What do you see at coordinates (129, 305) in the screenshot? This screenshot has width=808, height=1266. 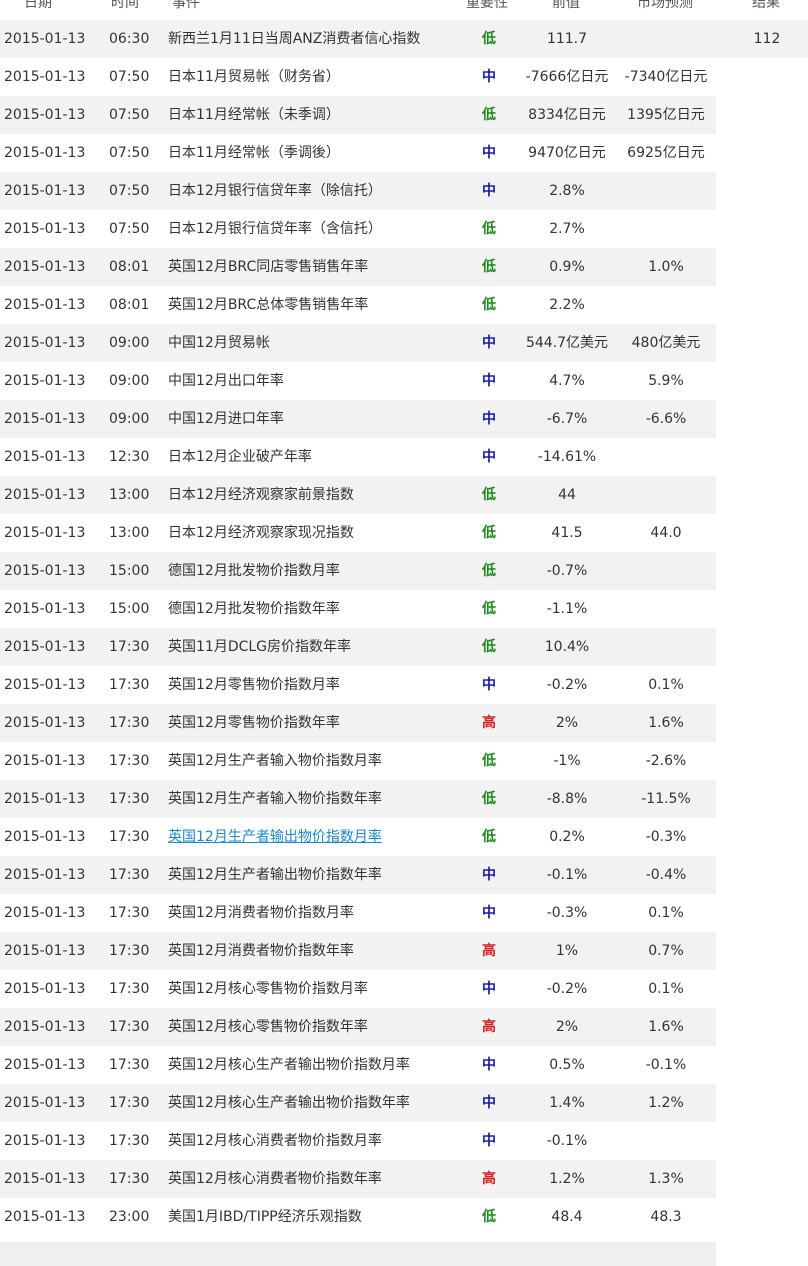 I see `cell-time: 08:01` at bounding box center [129, 305].